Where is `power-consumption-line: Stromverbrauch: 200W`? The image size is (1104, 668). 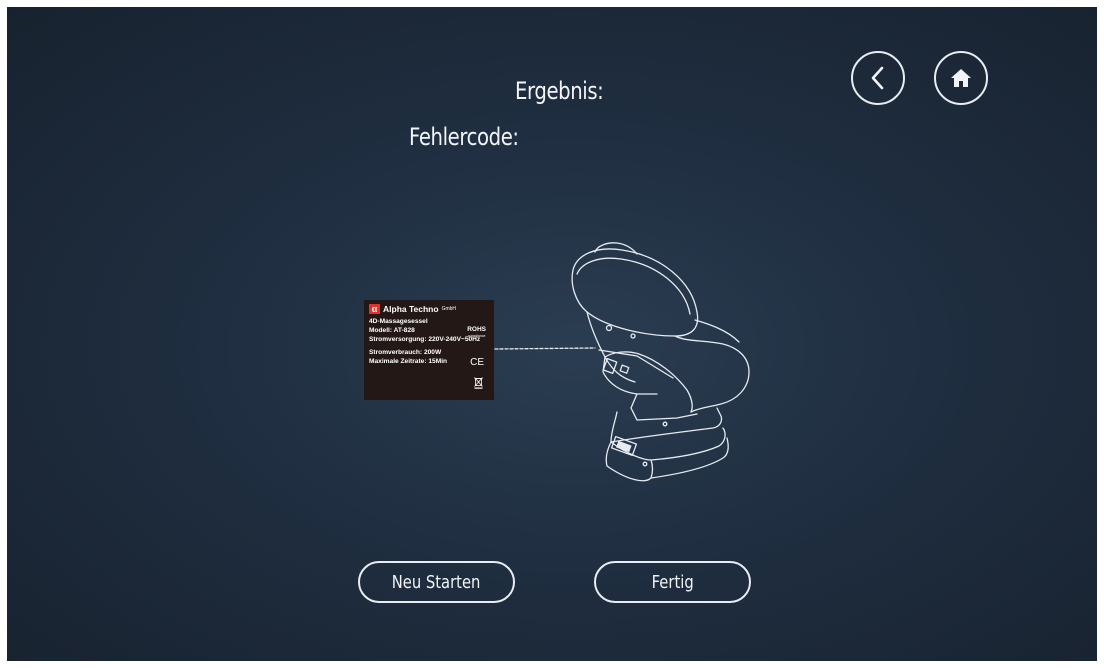 power-consumption-line: Stromverbrauch: 200W is located at coordinates (405, 352).